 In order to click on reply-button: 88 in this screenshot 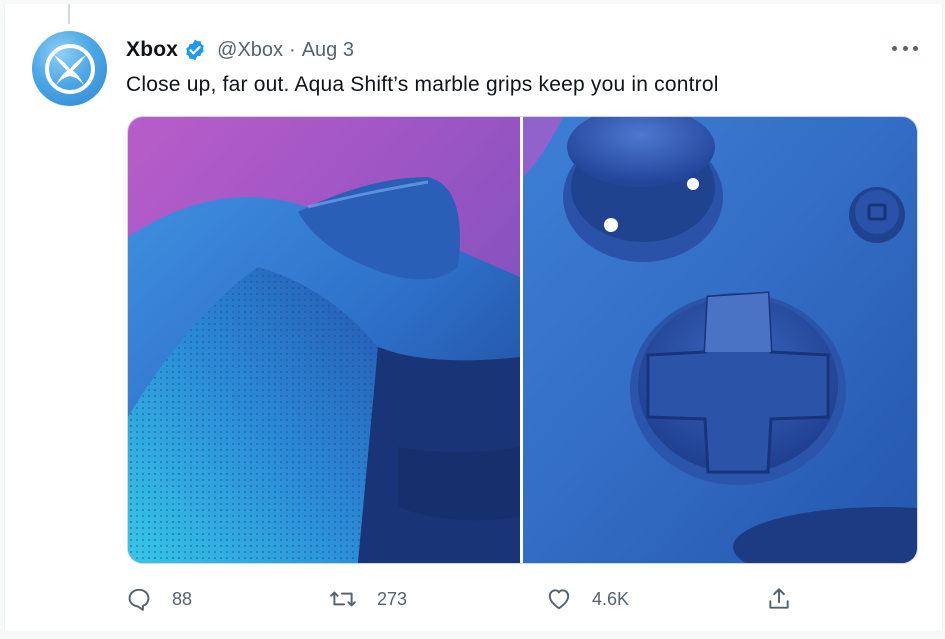, I will do `click(159, 599)`.